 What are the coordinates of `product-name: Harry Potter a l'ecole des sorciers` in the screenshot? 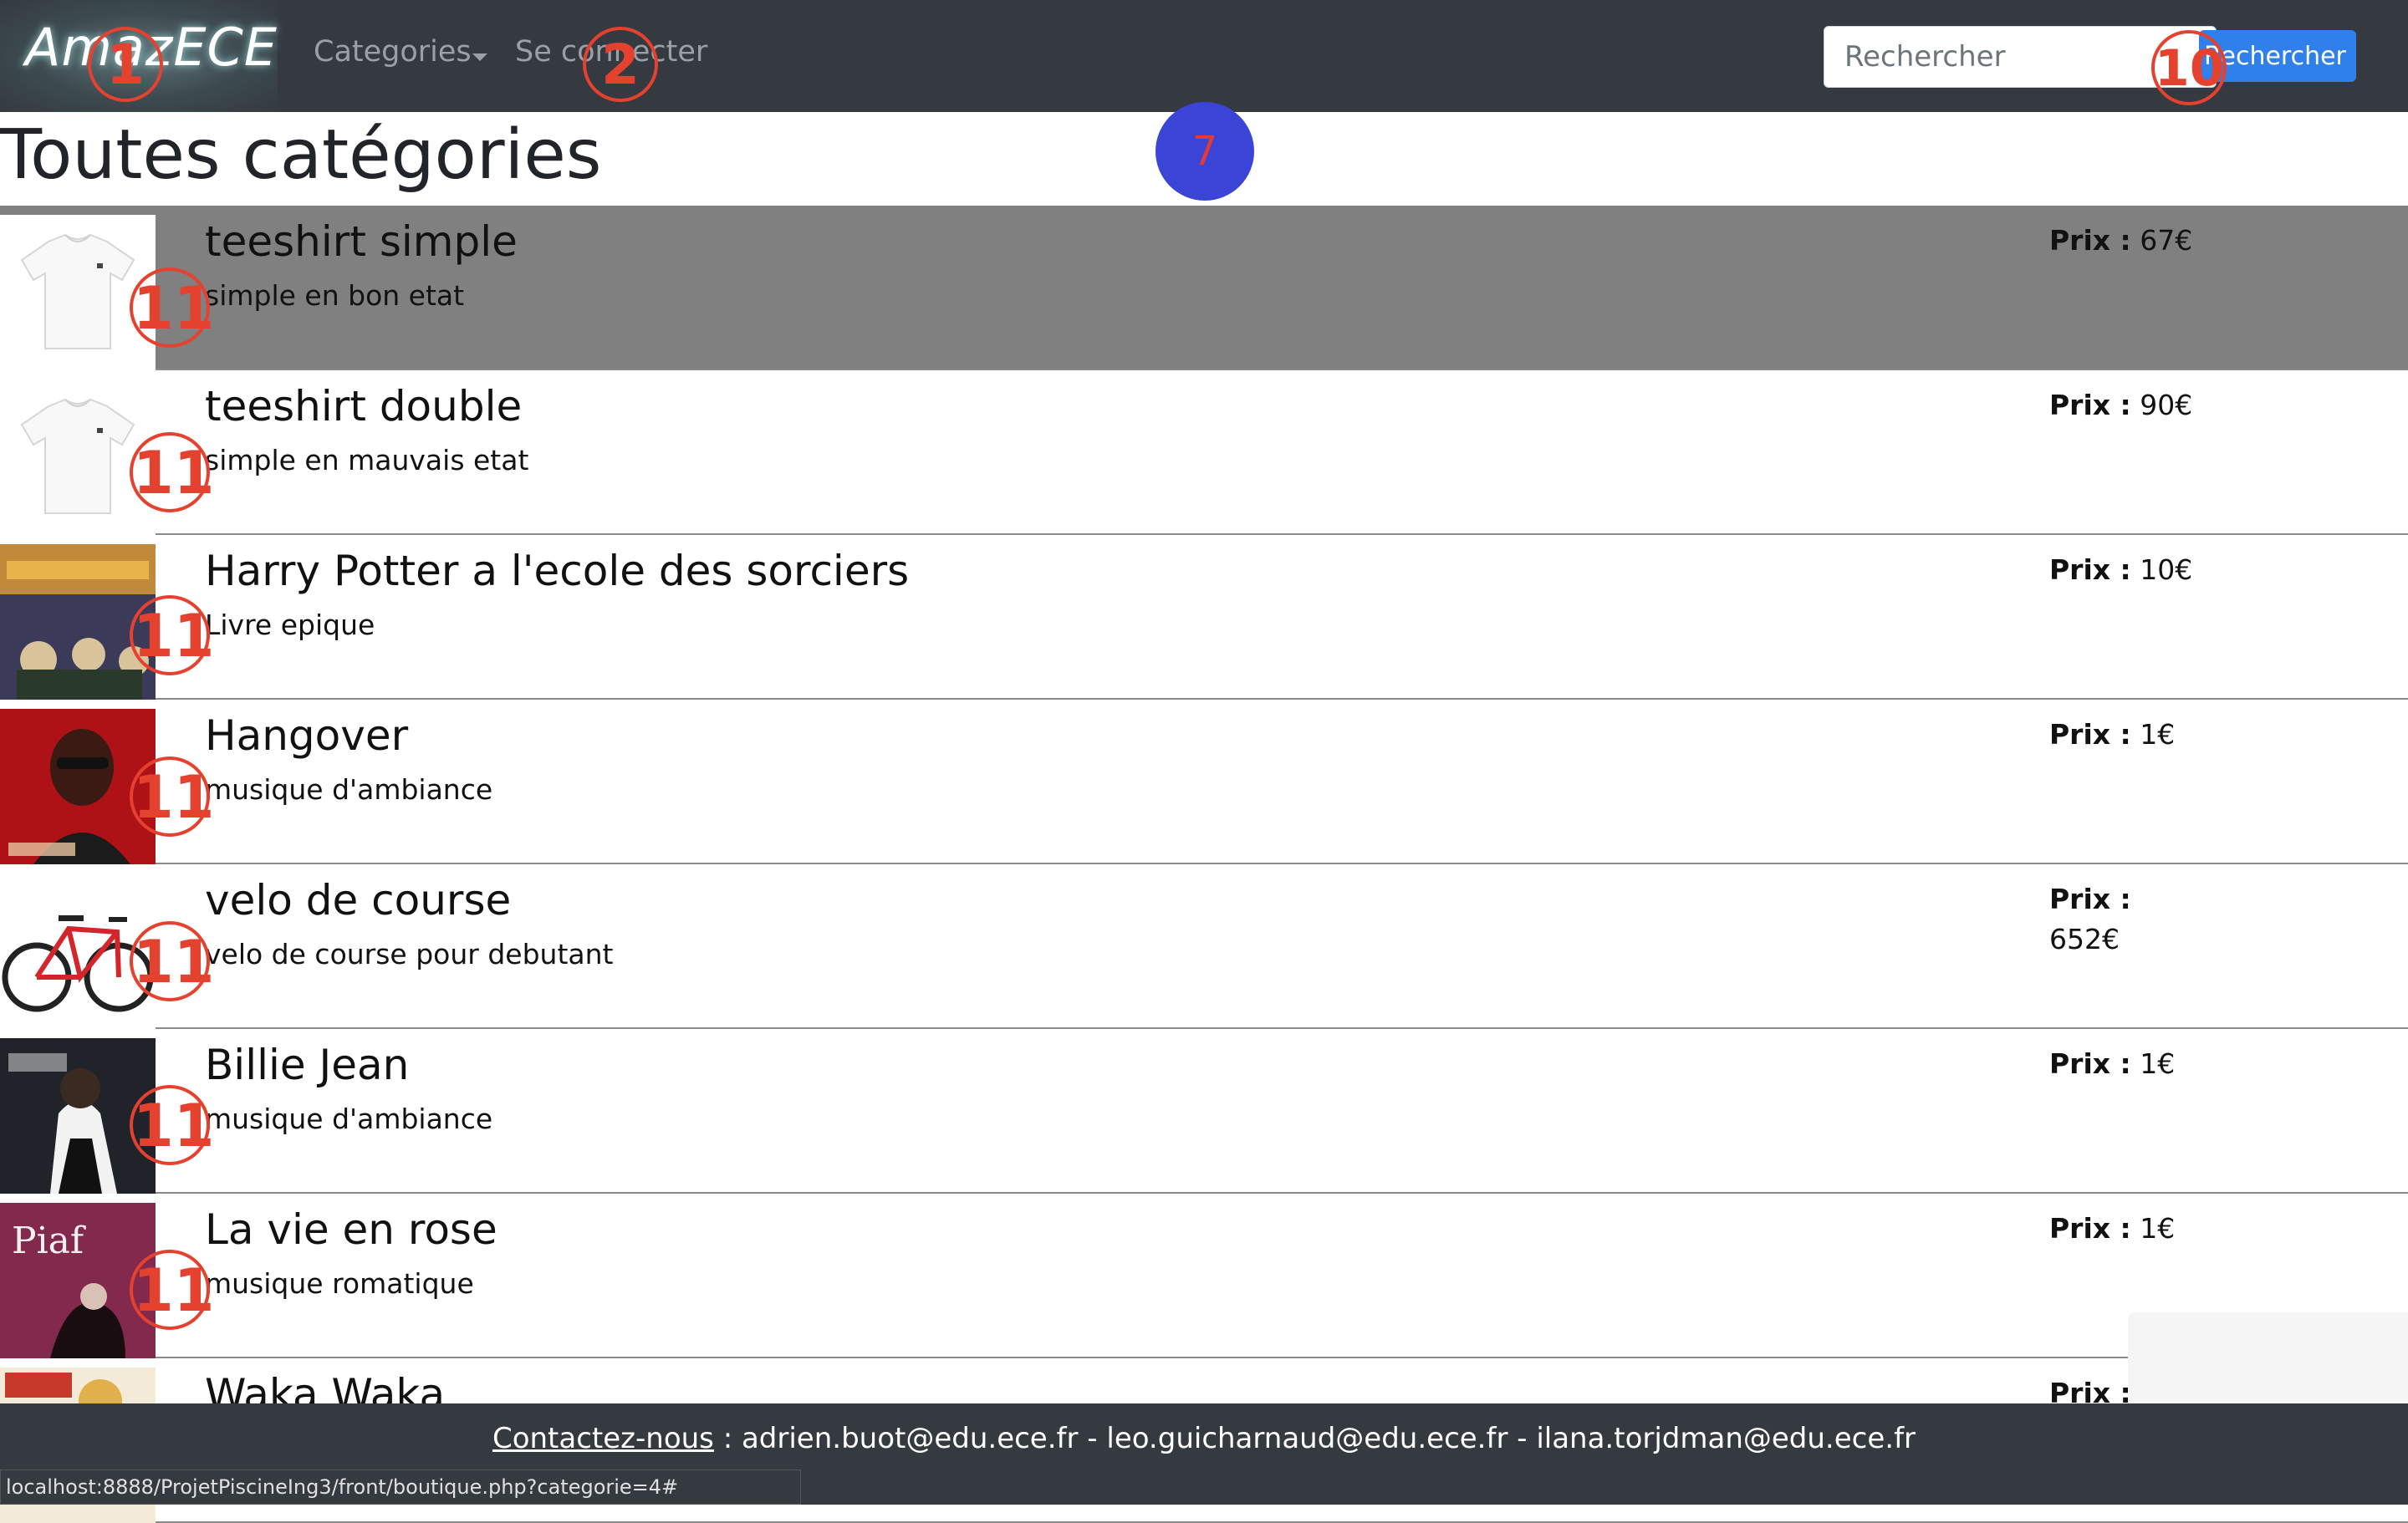 It's located at (557, 571).